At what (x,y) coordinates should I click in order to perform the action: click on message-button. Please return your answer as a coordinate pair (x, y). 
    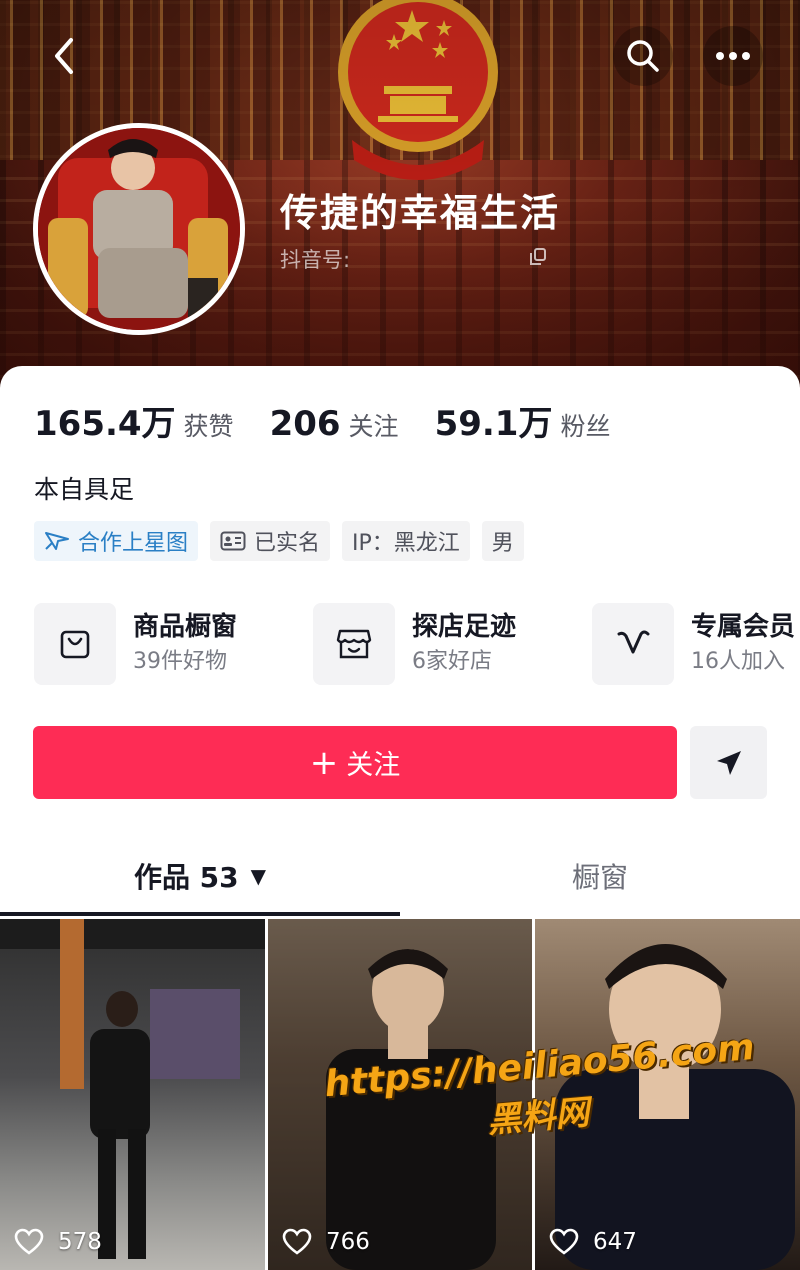
    Looking at the image, I should click on (728, 762).